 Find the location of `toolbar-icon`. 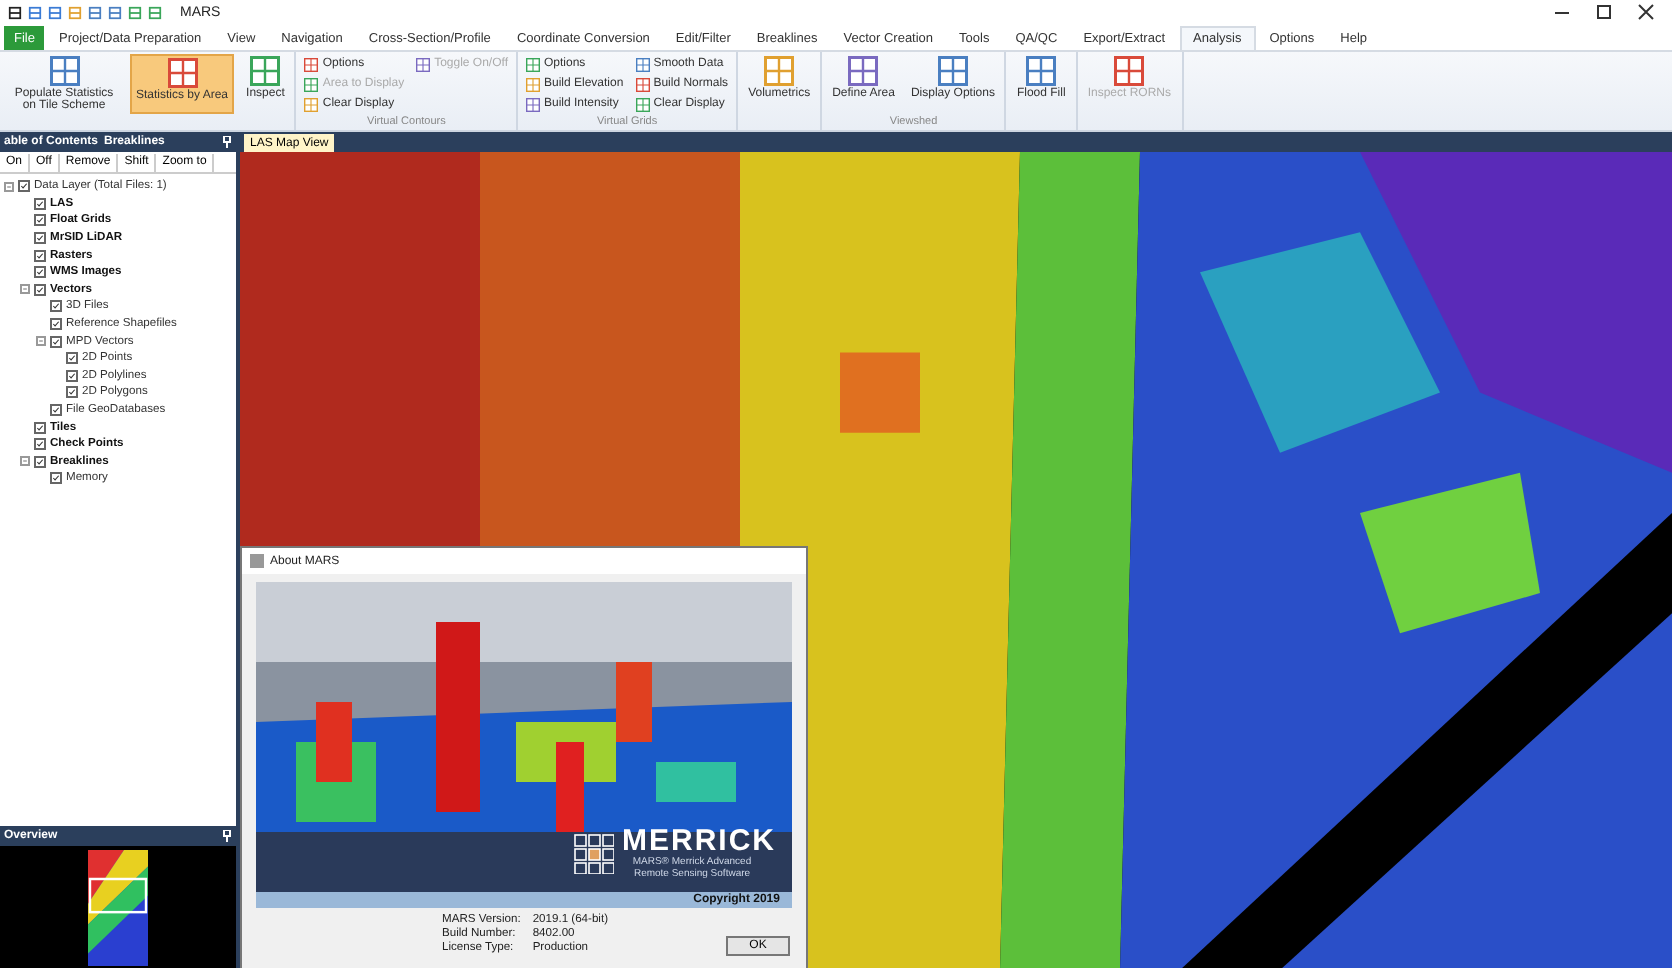

toolbar-icon is located at coordinates (15, 12).